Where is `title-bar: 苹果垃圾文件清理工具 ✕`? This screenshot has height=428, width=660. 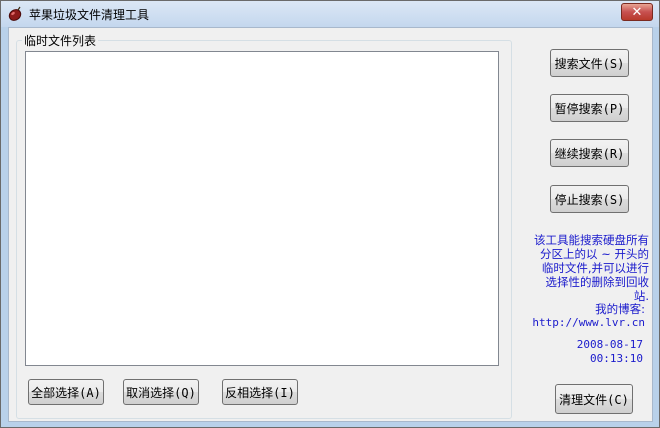 title-bar: 苹果垃圾文件清理工具 ✕ is located at coordinates (330, 14).